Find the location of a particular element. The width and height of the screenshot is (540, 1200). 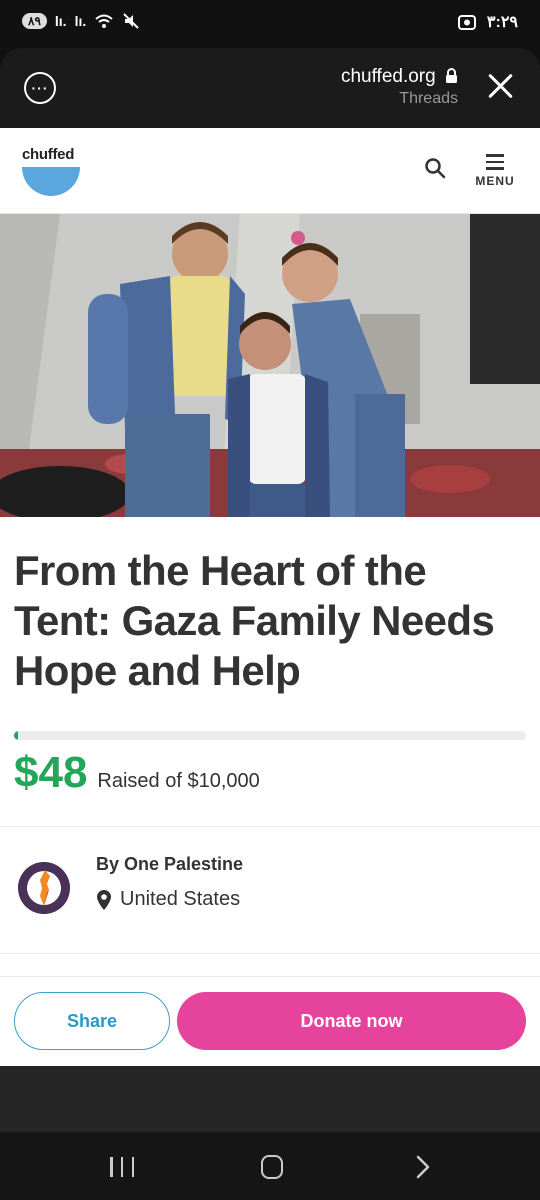

organizer-avatar is located at coordinates (44, 888).